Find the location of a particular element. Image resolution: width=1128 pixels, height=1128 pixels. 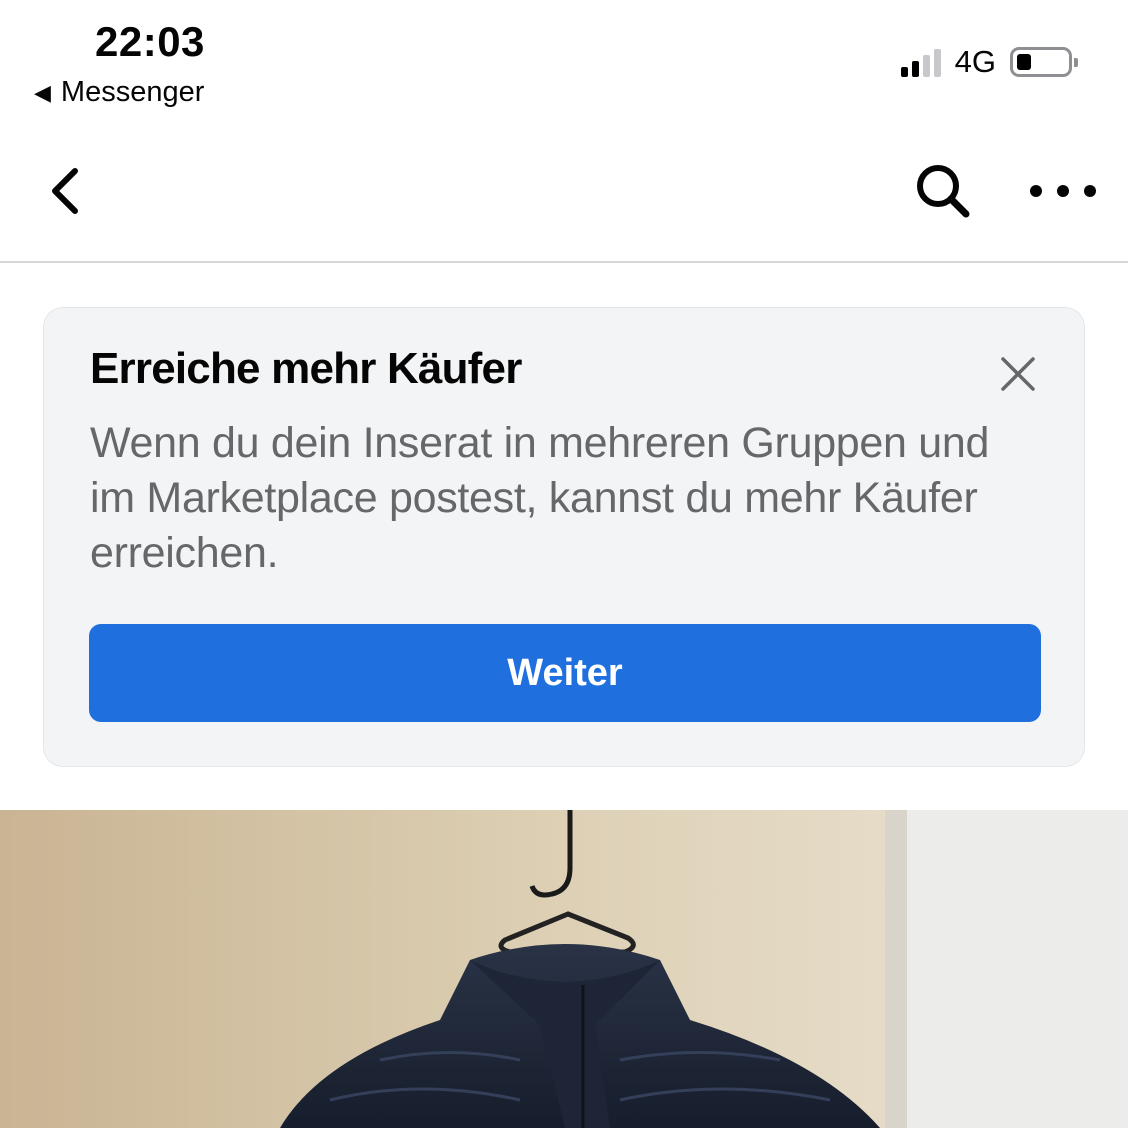

back-to-app-link: ◀ Messenger is located at coordinates (119, 92).